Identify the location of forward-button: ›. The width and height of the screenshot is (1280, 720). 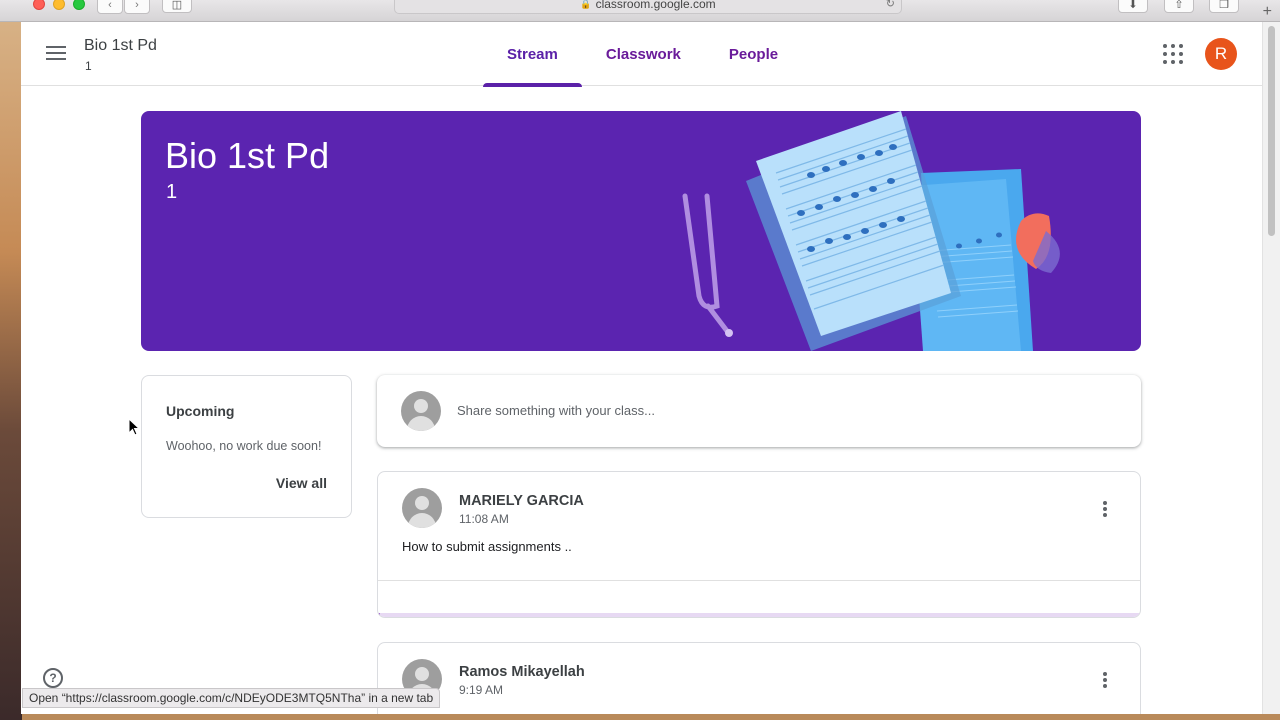
(137, 7).